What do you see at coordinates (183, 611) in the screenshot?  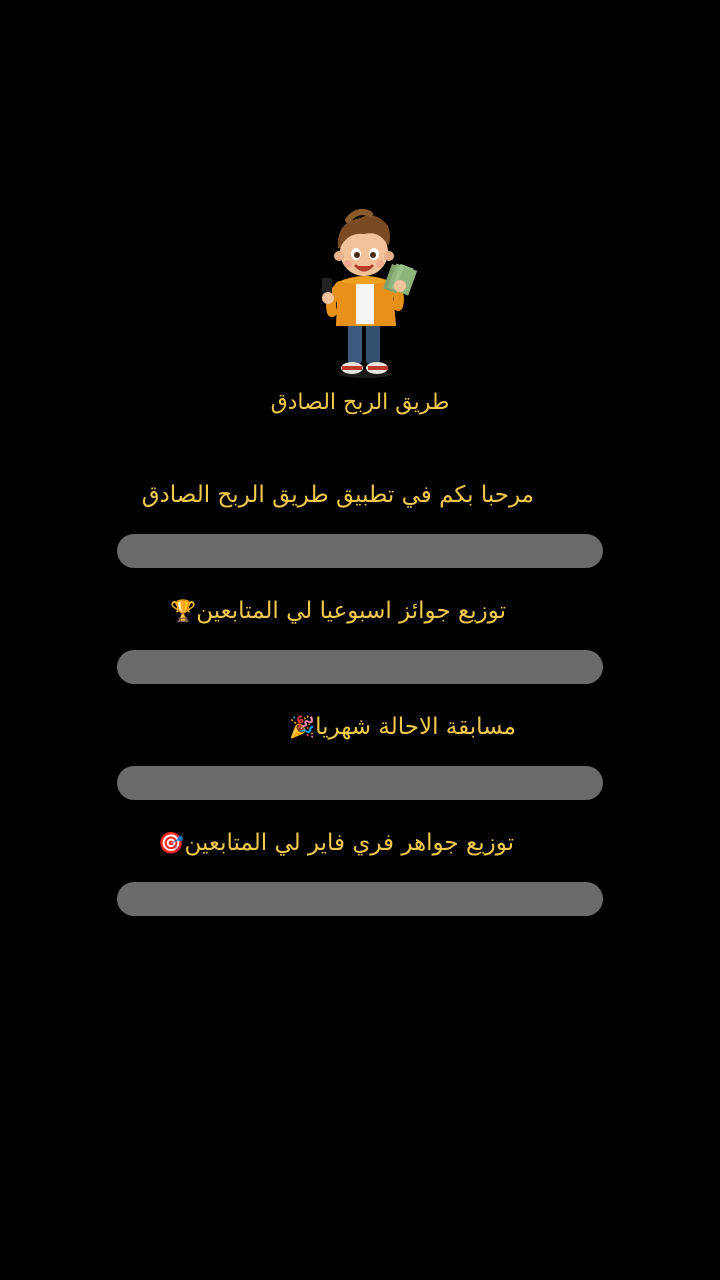 I see `trophy-icon: 🏆` at bounding box center [183, 611].